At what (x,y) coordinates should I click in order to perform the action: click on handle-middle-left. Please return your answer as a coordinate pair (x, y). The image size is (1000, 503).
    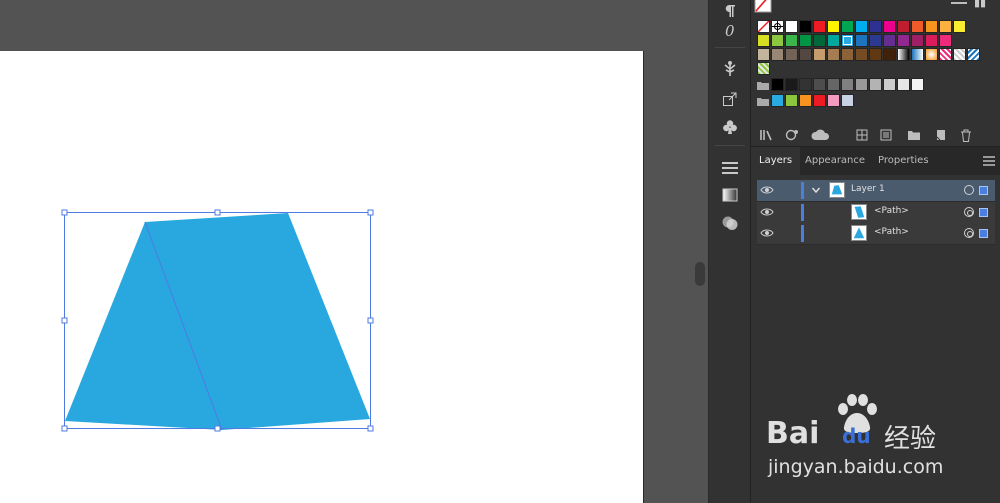
    Looking at the image, I should click on (64, 320).